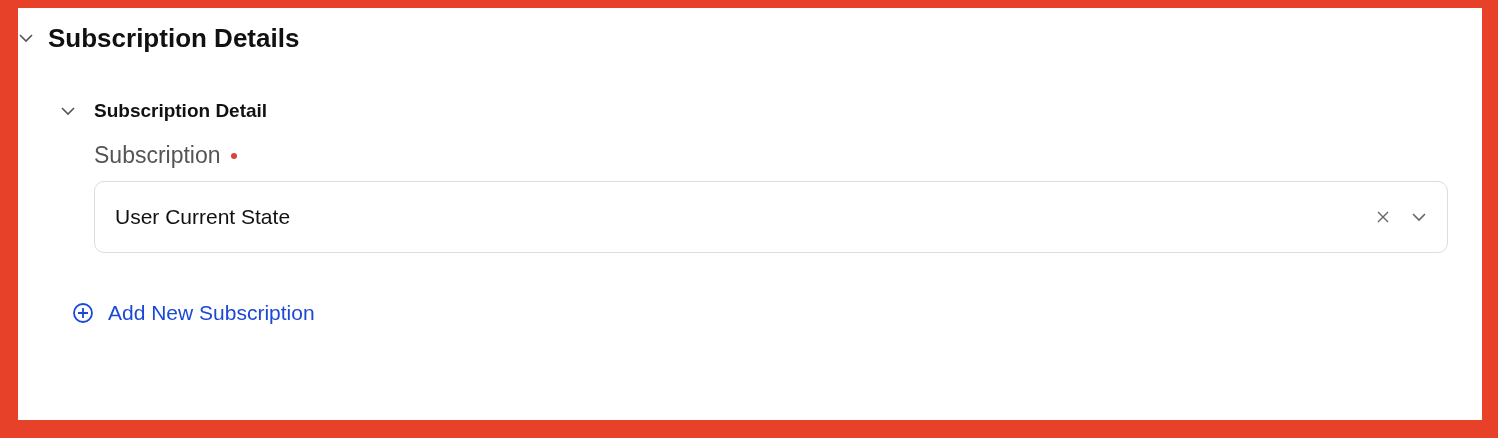  I want to click on subscription-select: User Current State, so click(771, 217).